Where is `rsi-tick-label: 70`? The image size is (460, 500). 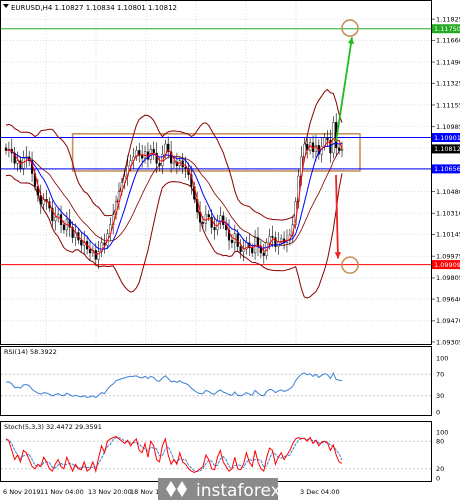 rsi-tick-label: 70 is located at coordinates (440, 375).